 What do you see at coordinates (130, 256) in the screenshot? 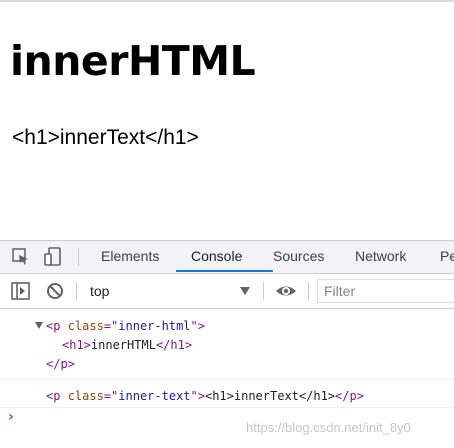
I see `tab-elements: Elements` at bounding box center [130, 256].